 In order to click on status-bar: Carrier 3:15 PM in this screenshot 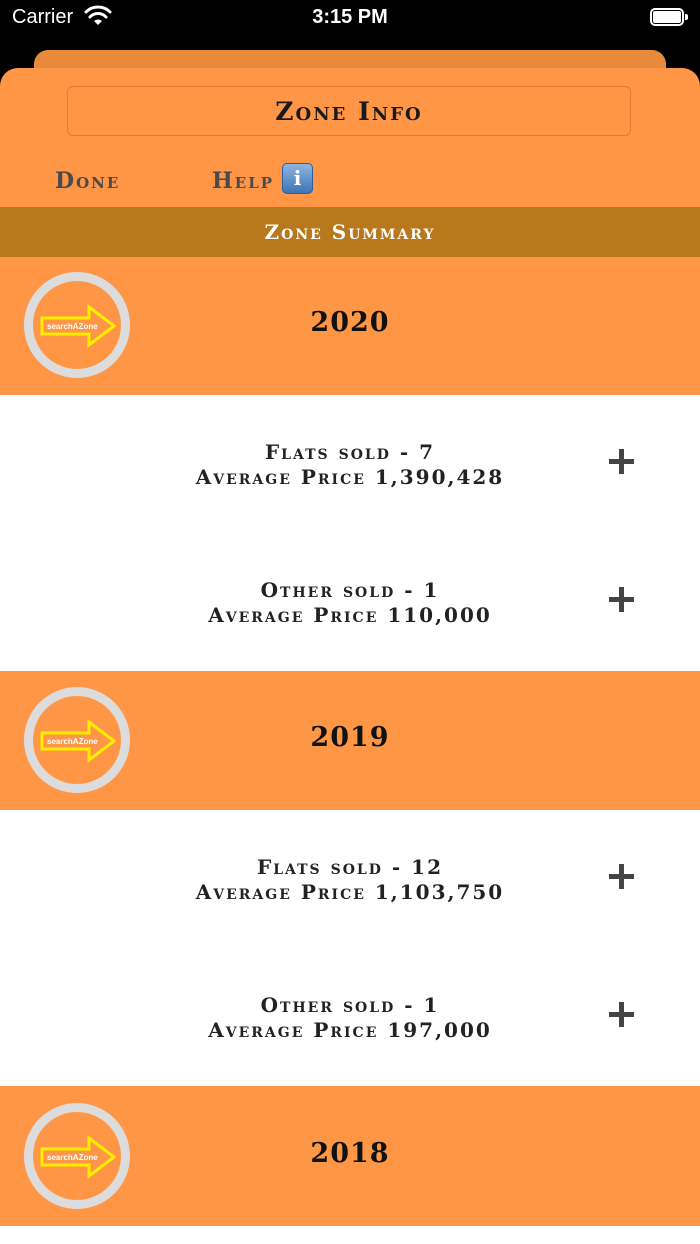, I will do `click(350, 20)`.